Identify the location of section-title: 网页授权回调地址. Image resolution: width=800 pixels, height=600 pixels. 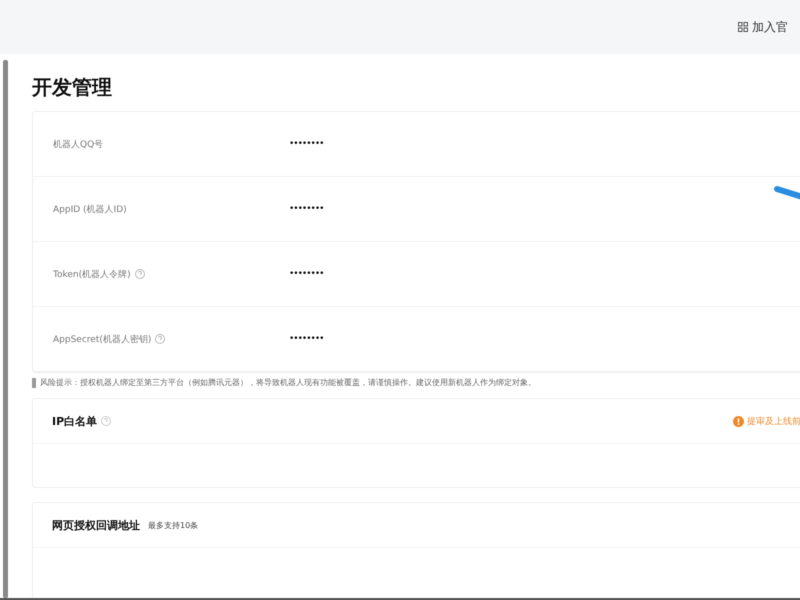
(96, 525).